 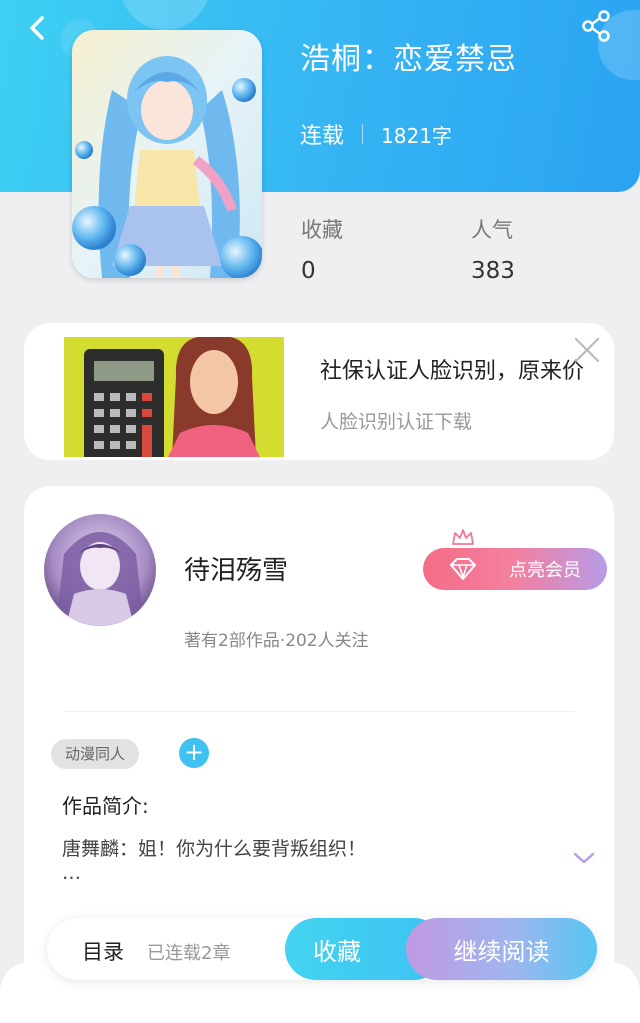 What do you see at coordinates (103, 951) in the screenshot?
I see `catalog-button: 目录` at bounding box center [103, 951].